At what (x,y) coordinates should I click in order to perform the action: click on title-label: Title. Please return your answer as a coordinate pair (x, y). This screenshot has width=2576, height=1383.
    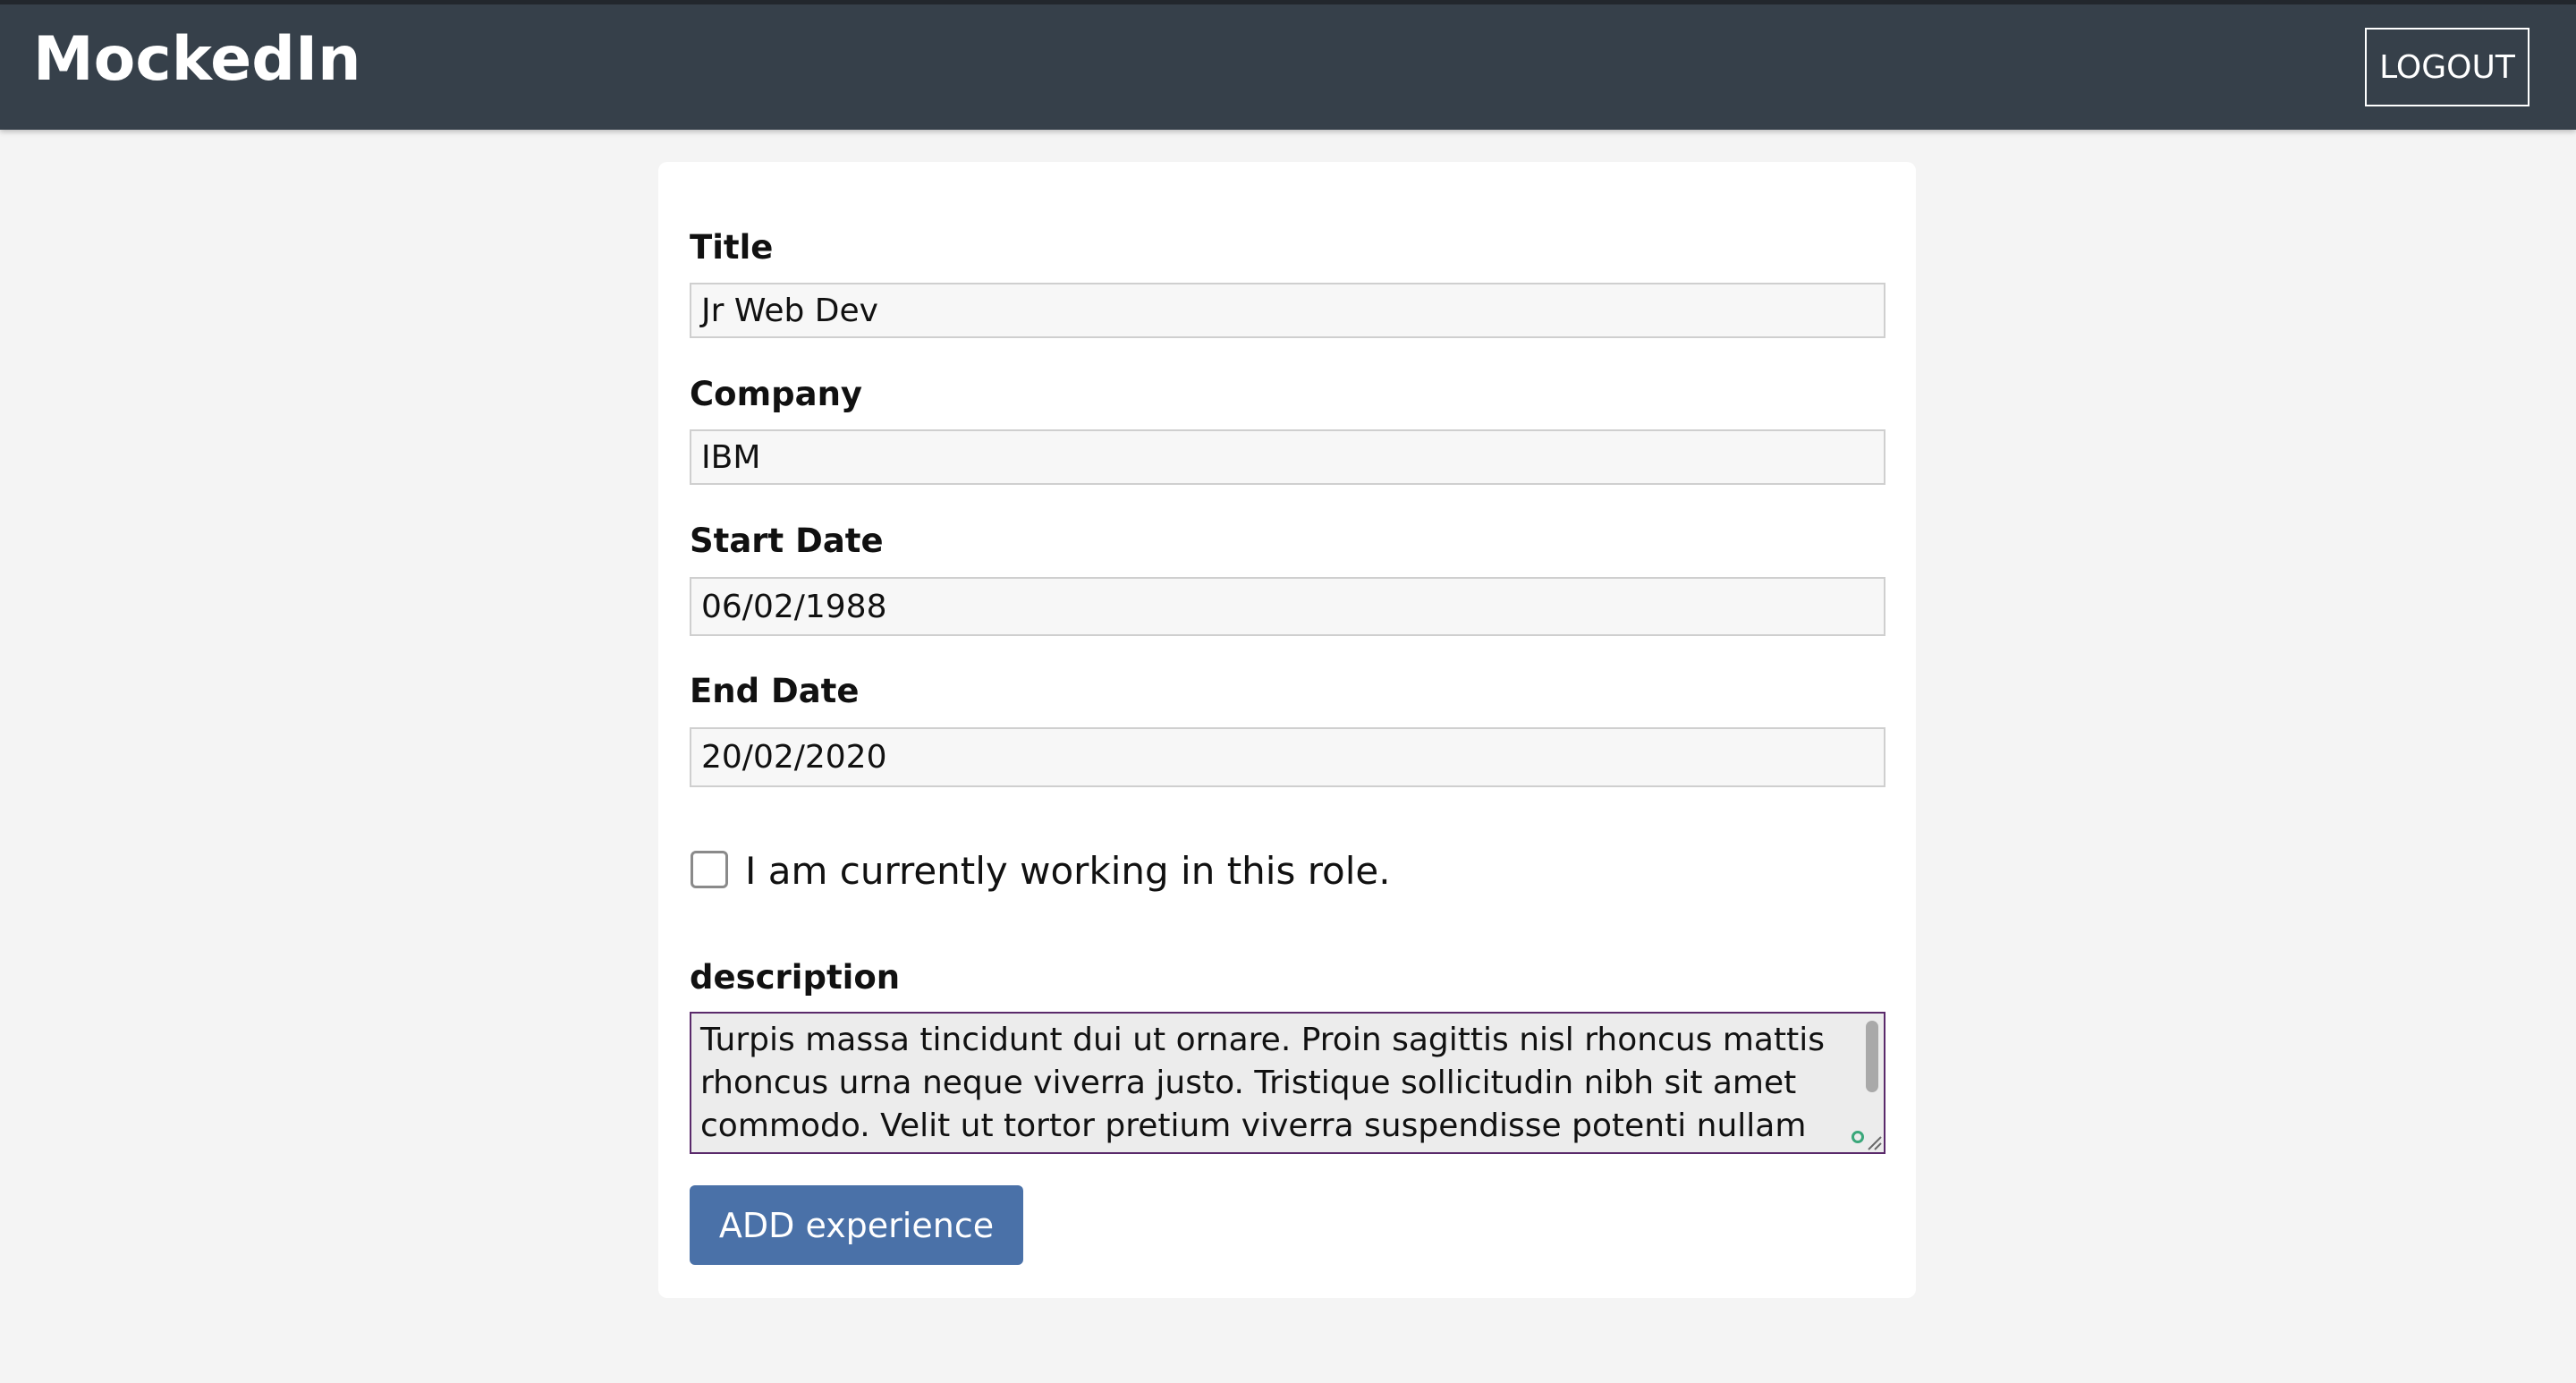
    Looking at the image, I should click on (732, 248).